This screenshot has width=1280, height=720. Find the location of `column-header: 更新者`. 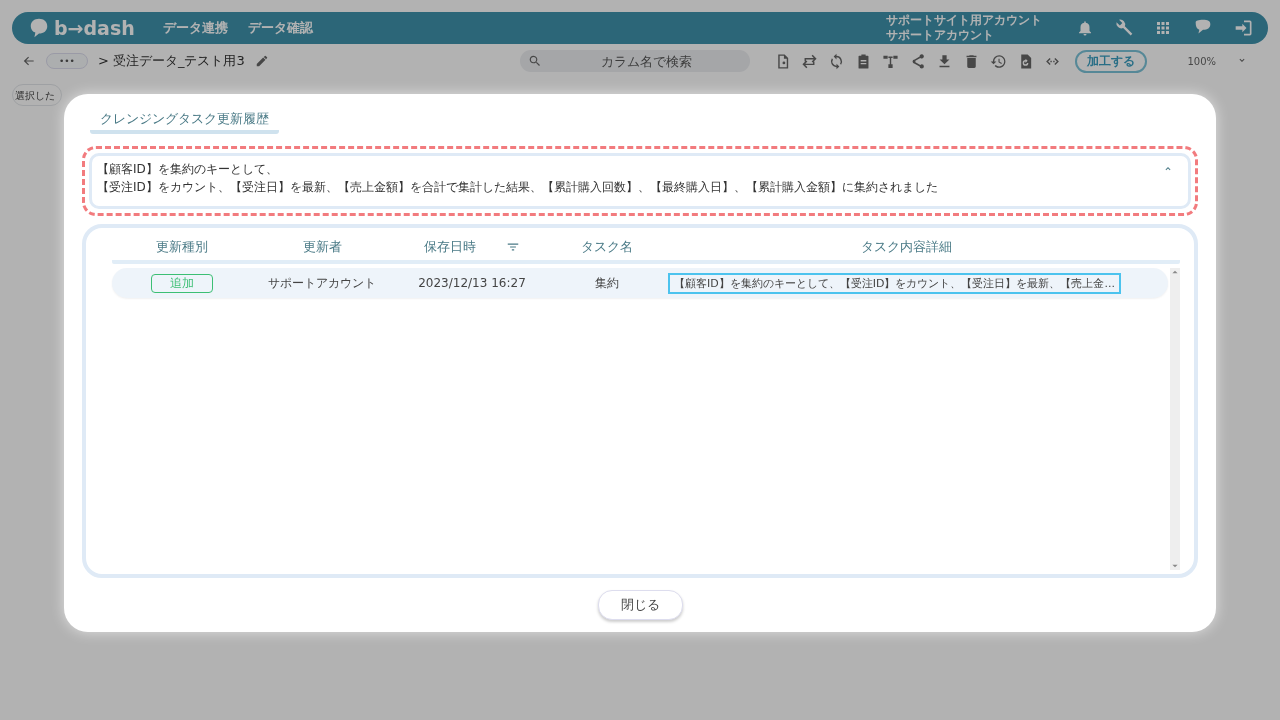

column-header: 更新者 is located at coordinates (322, 247).